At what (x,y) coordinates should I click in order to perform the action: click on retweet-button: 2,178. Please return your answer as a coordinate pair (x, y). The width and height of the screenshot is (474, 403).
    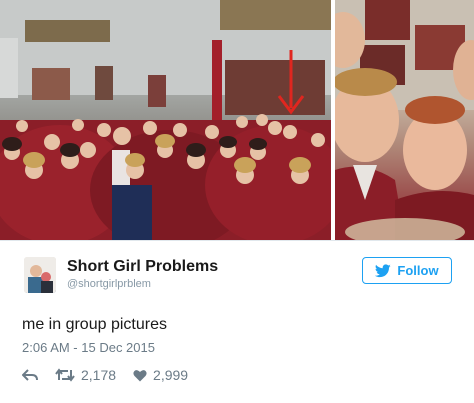
    Looking at the image, I should click on (85, 375).